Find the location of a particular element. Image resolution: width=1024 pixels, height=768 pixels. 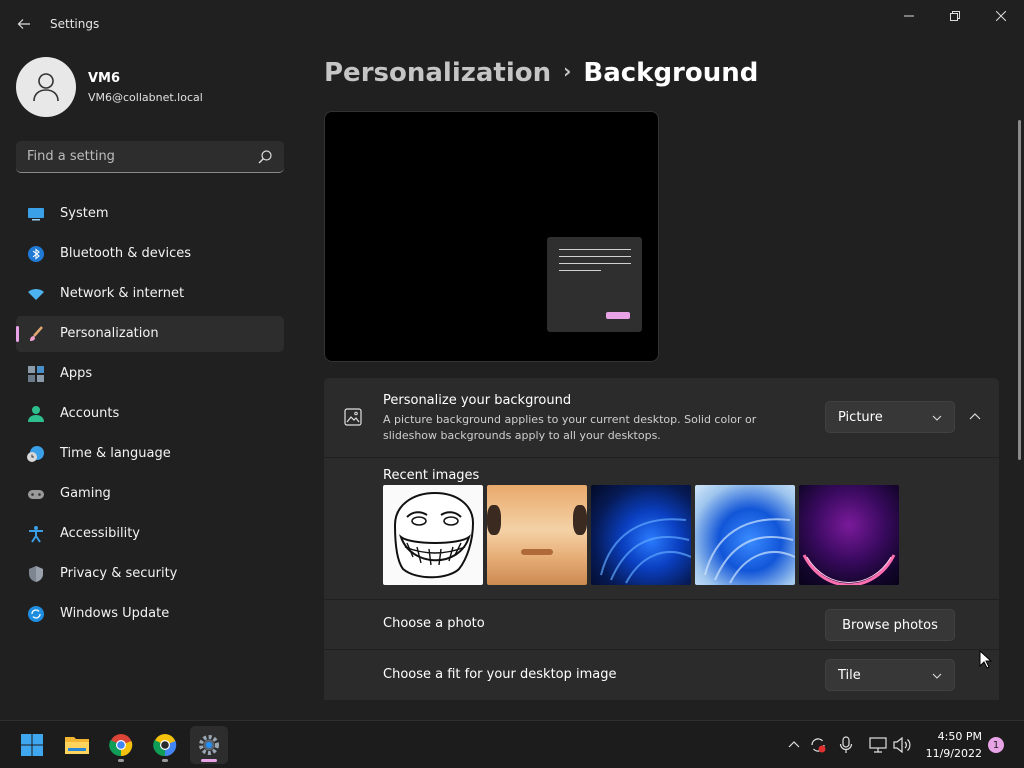

tray-volume is located at coordinates (902, 745).